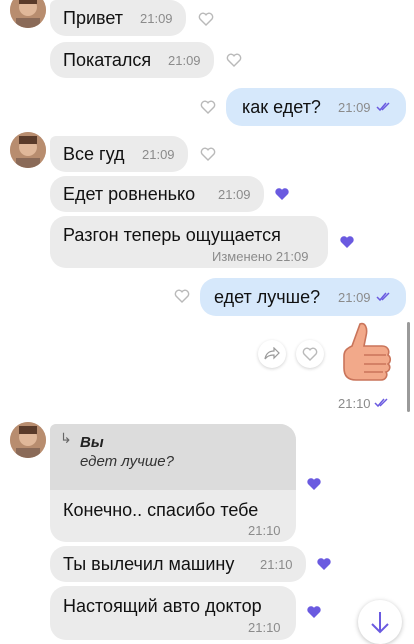  Describe the element at coordinates (129, 194) in the screenshot. I see `message-text: Едет ровненько` at that location.